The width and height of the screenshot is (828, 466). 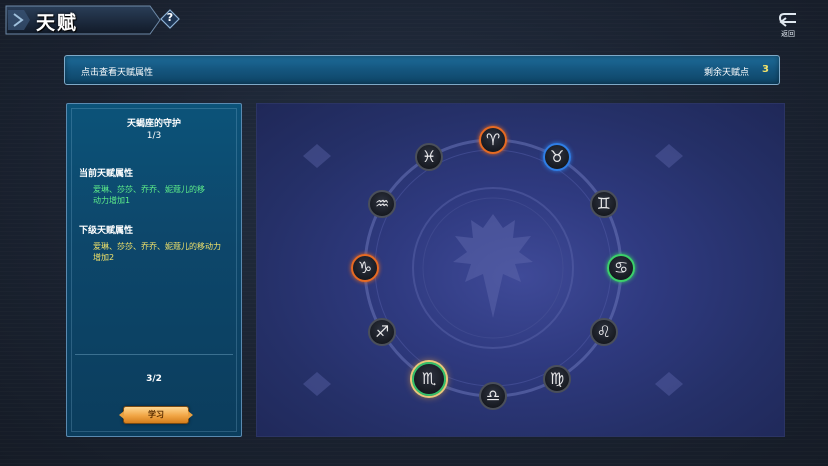 I want to click on sign-node-virgo: ♍, so click(x=557, y=378).